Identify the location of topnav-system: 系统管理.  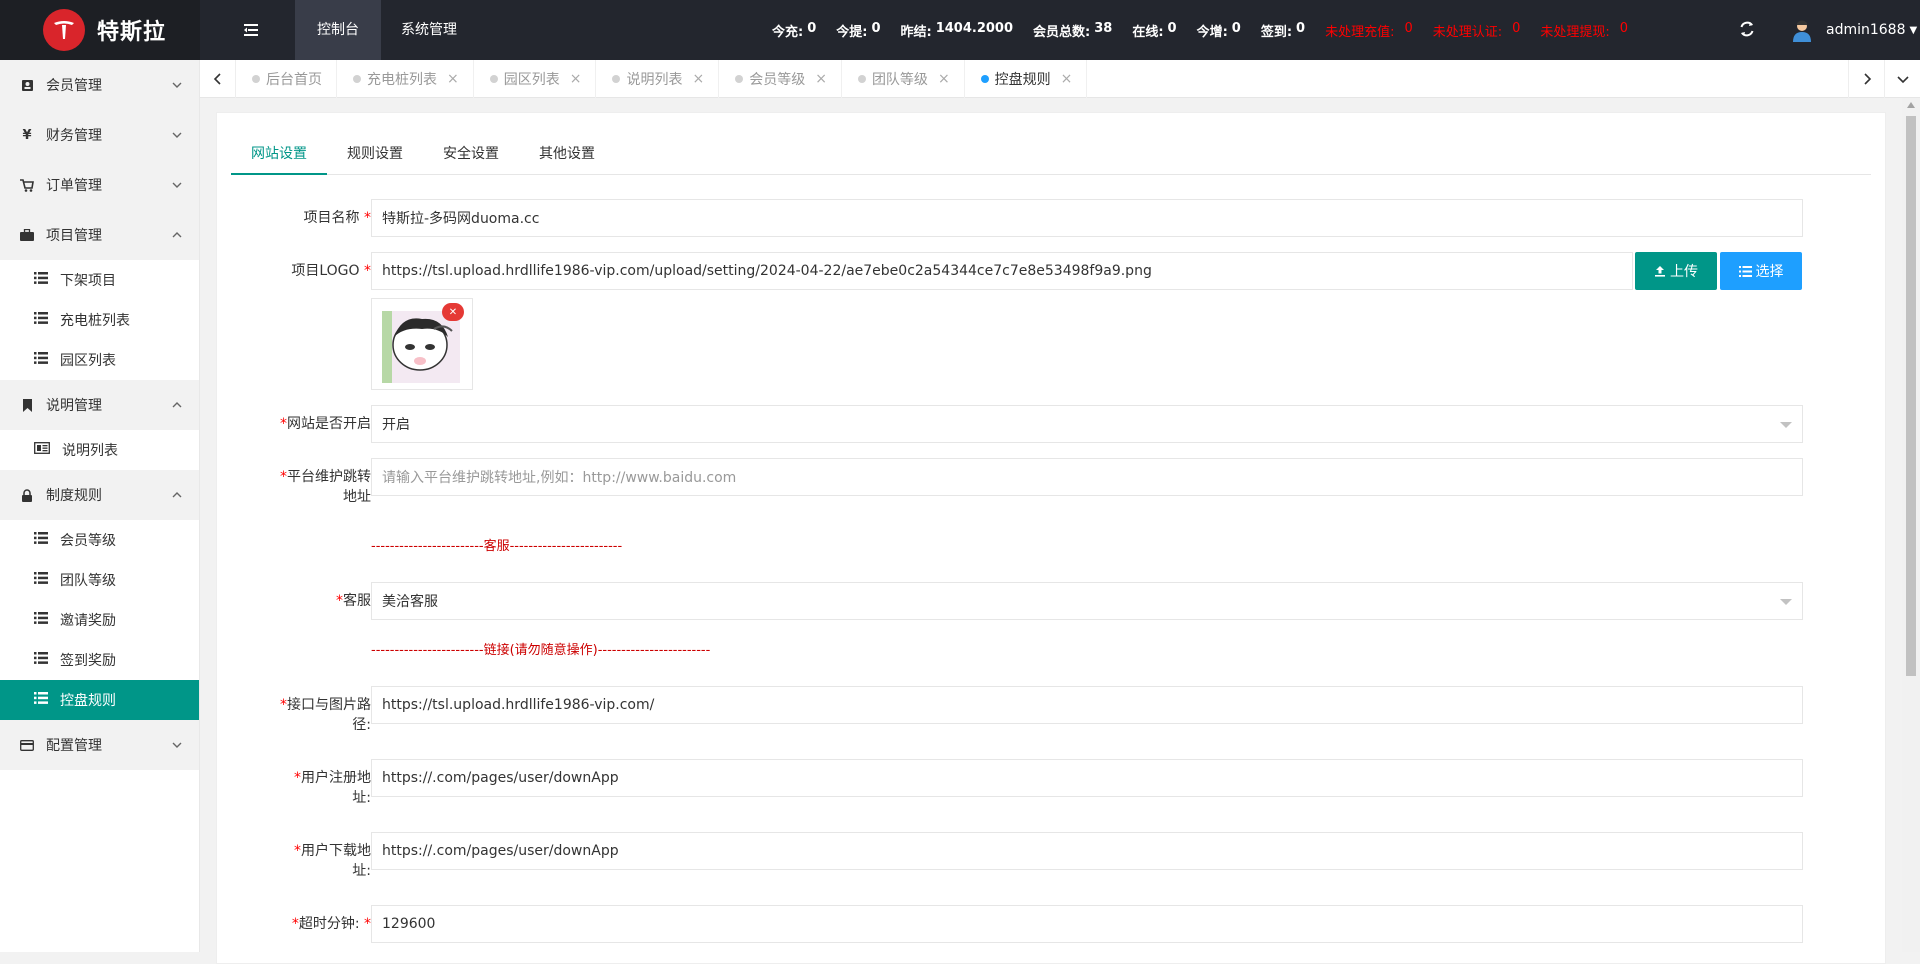
(429, 30).